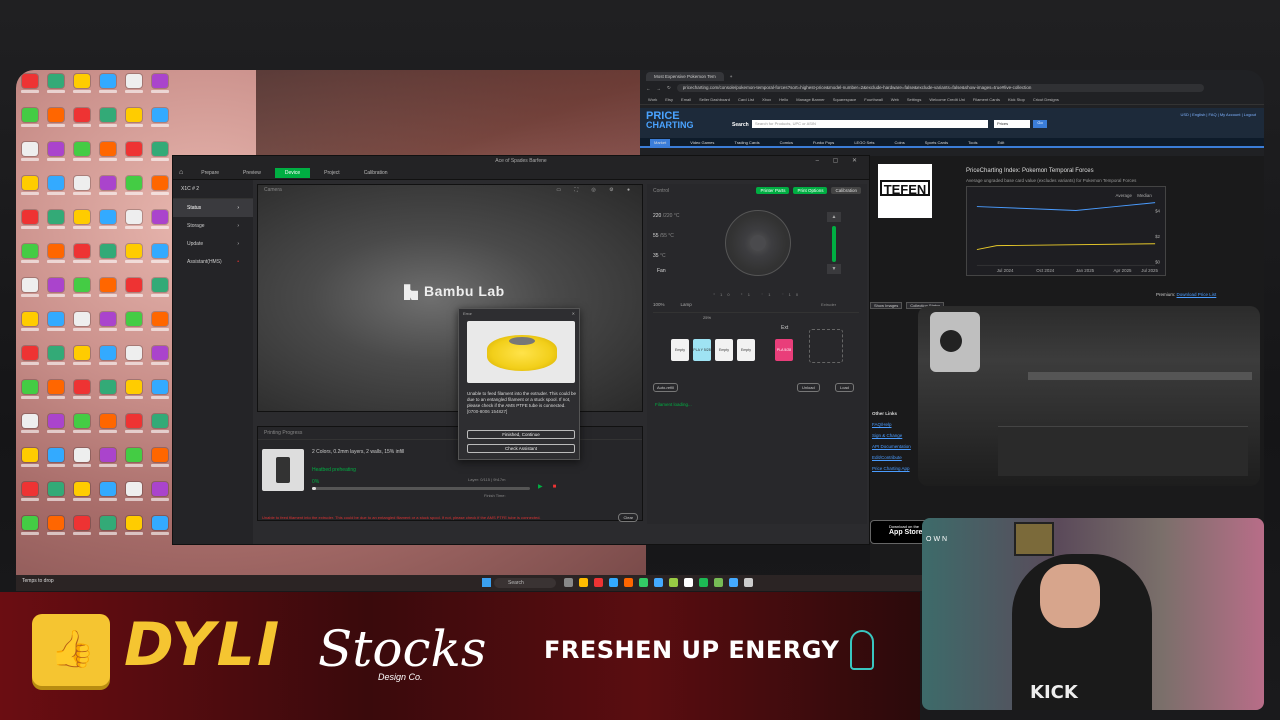 This screenshot has width=1280, height=720. What do you see at coordinates (702, 142) in the screenshot?
I see `nav-item-video-games: Video Games` at bounding box center [702, 142].